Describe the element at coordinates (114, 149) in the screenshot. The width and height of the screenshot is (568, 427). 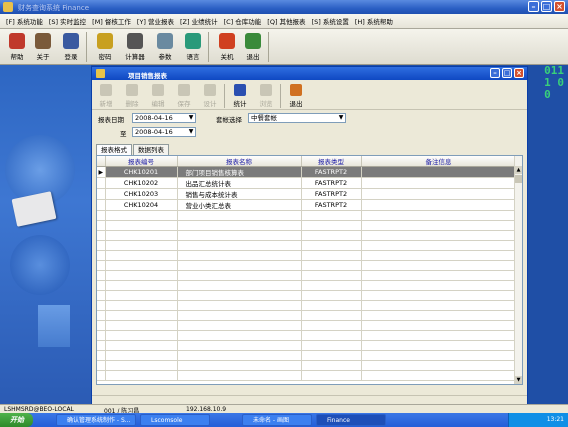
I see `tab-report-format: 报表格式` at that location.